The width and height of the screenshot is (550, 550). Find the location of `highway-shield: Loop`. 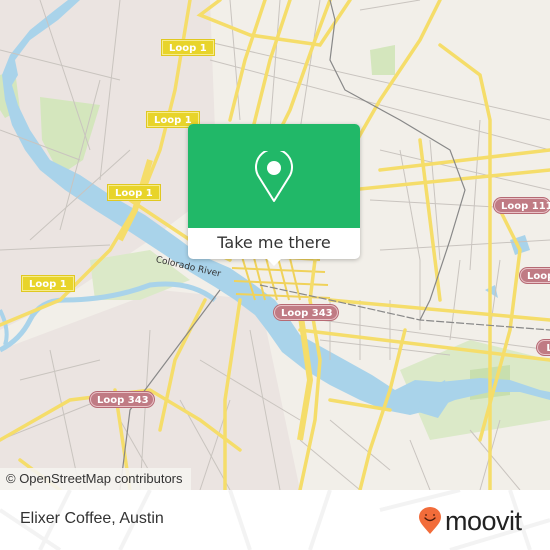

highway-shield: Loop is located at coordinates (535, 275).